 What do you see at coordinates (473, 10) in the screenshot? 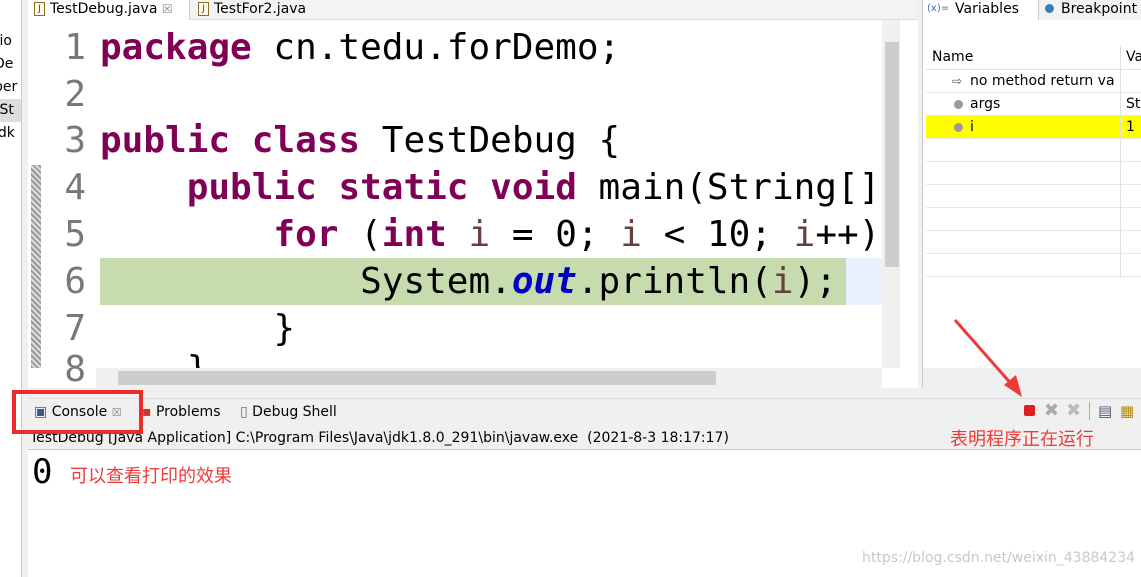
I see `editor-tabbar: J TestDebug.java ☒ J TestFor2.java` at bounding box center [473, 10].